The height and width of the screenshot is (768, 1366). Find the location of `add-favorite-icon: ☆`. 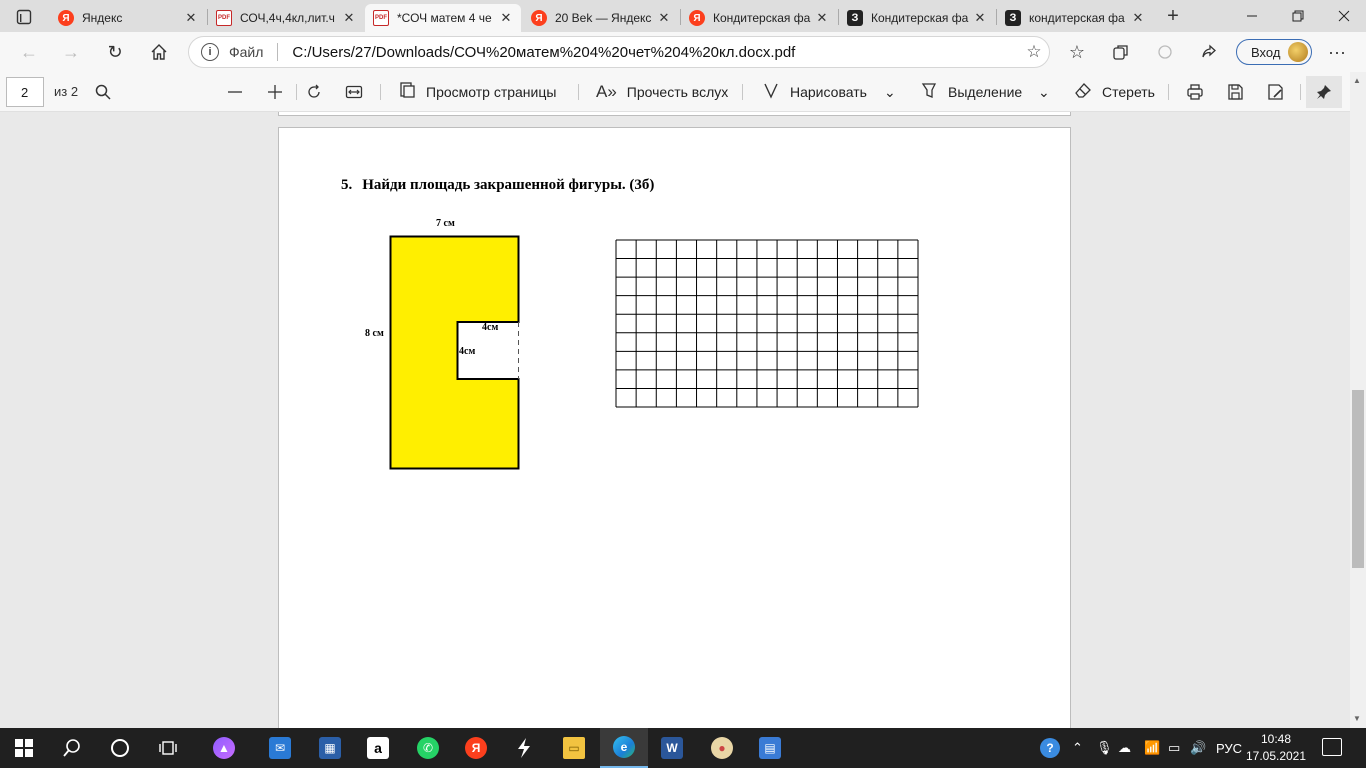

add-favorite-icon: ☆ is located at coordinates (1034, 52).